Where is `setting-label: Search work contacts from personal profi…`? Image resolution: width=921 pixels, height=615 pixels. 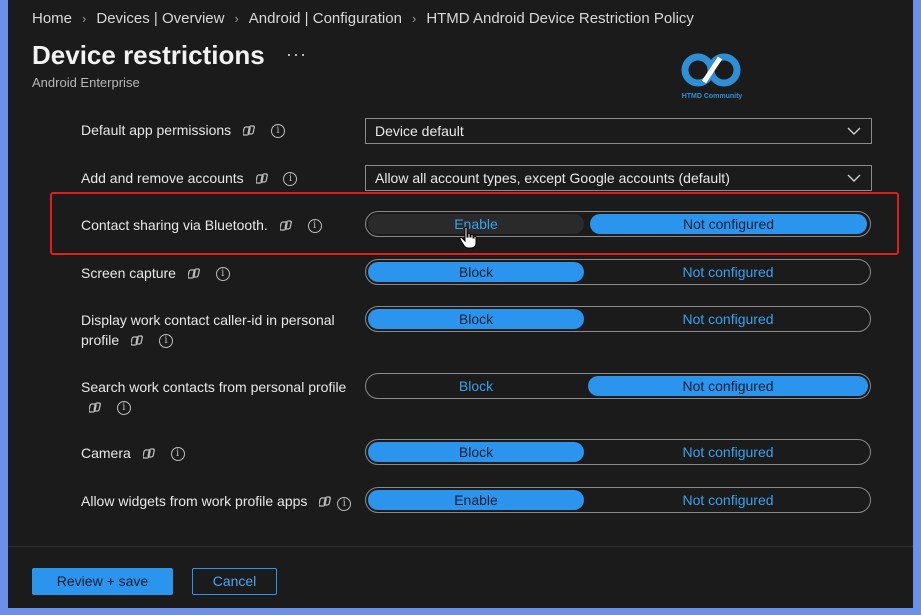 setting-label: Search work contacts from personal profi… is located at coordinates (214, 387).